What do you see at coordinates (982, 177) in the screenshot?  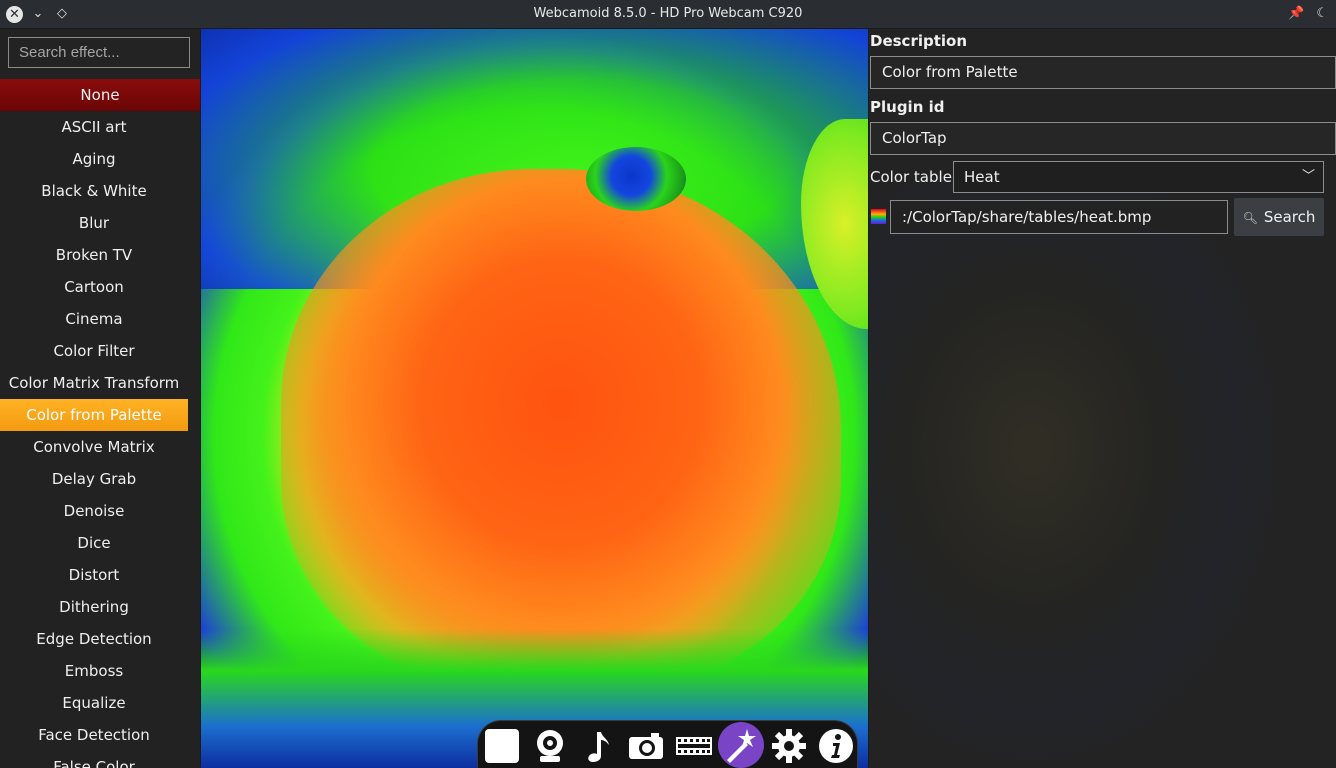 I see `color-table-value: Heat` at bounding box center [982, 177].